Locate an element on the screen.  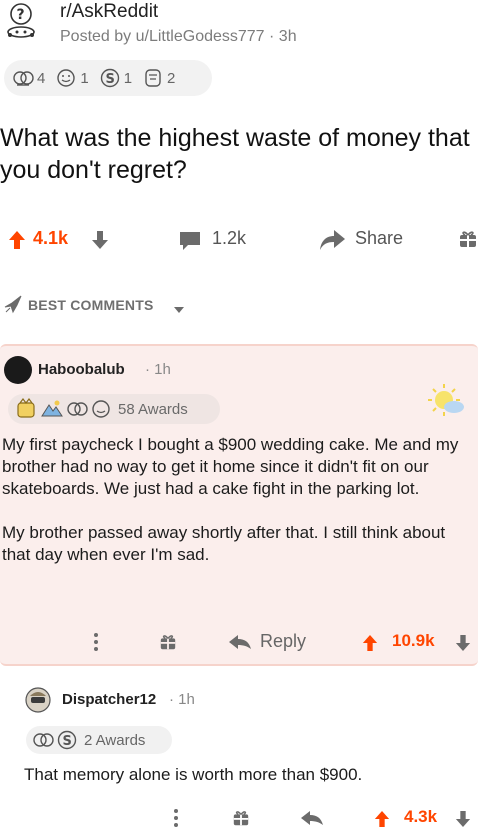
post-awards-bar: 4 1 S 1 2 is located at coordinates (108, 78).